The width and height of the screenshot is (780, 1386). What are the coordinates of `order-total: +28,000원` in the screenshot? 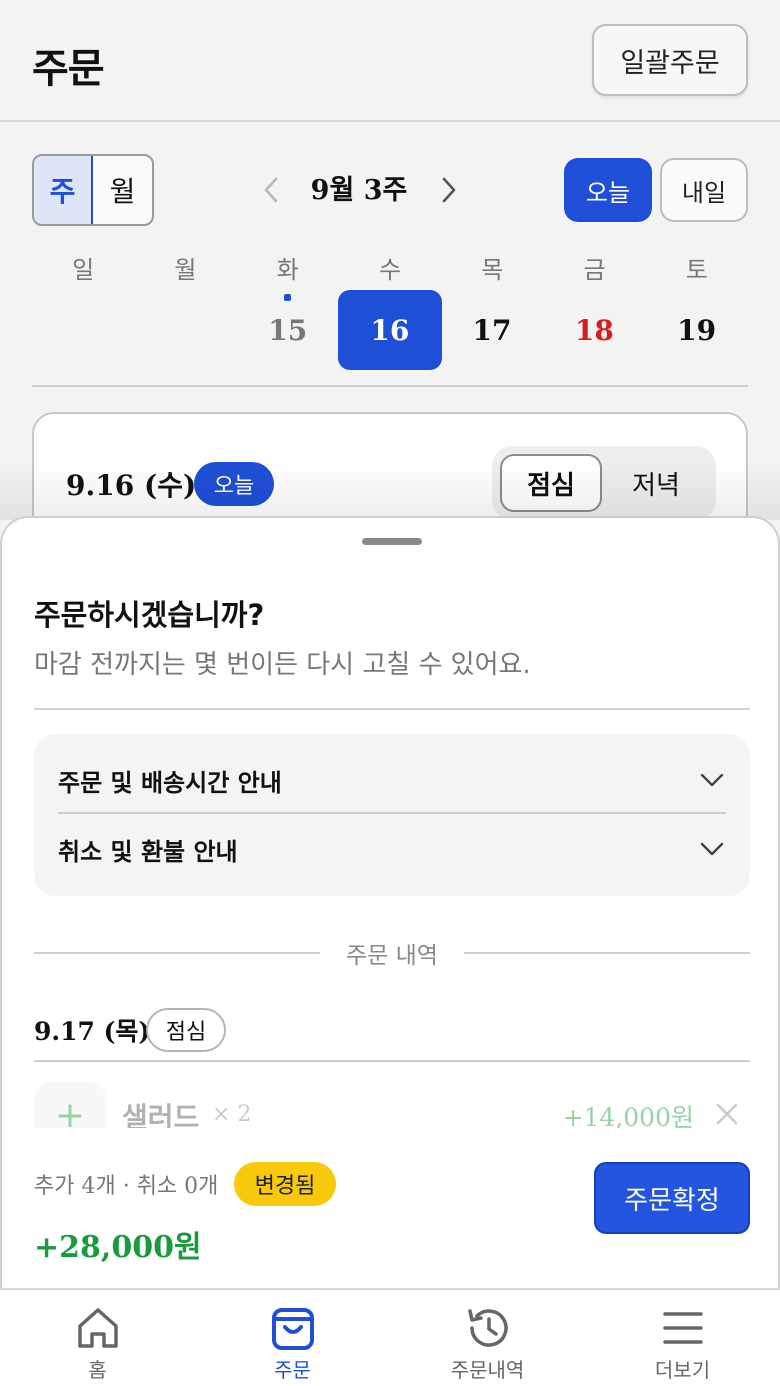 It's located at (118, 1247).